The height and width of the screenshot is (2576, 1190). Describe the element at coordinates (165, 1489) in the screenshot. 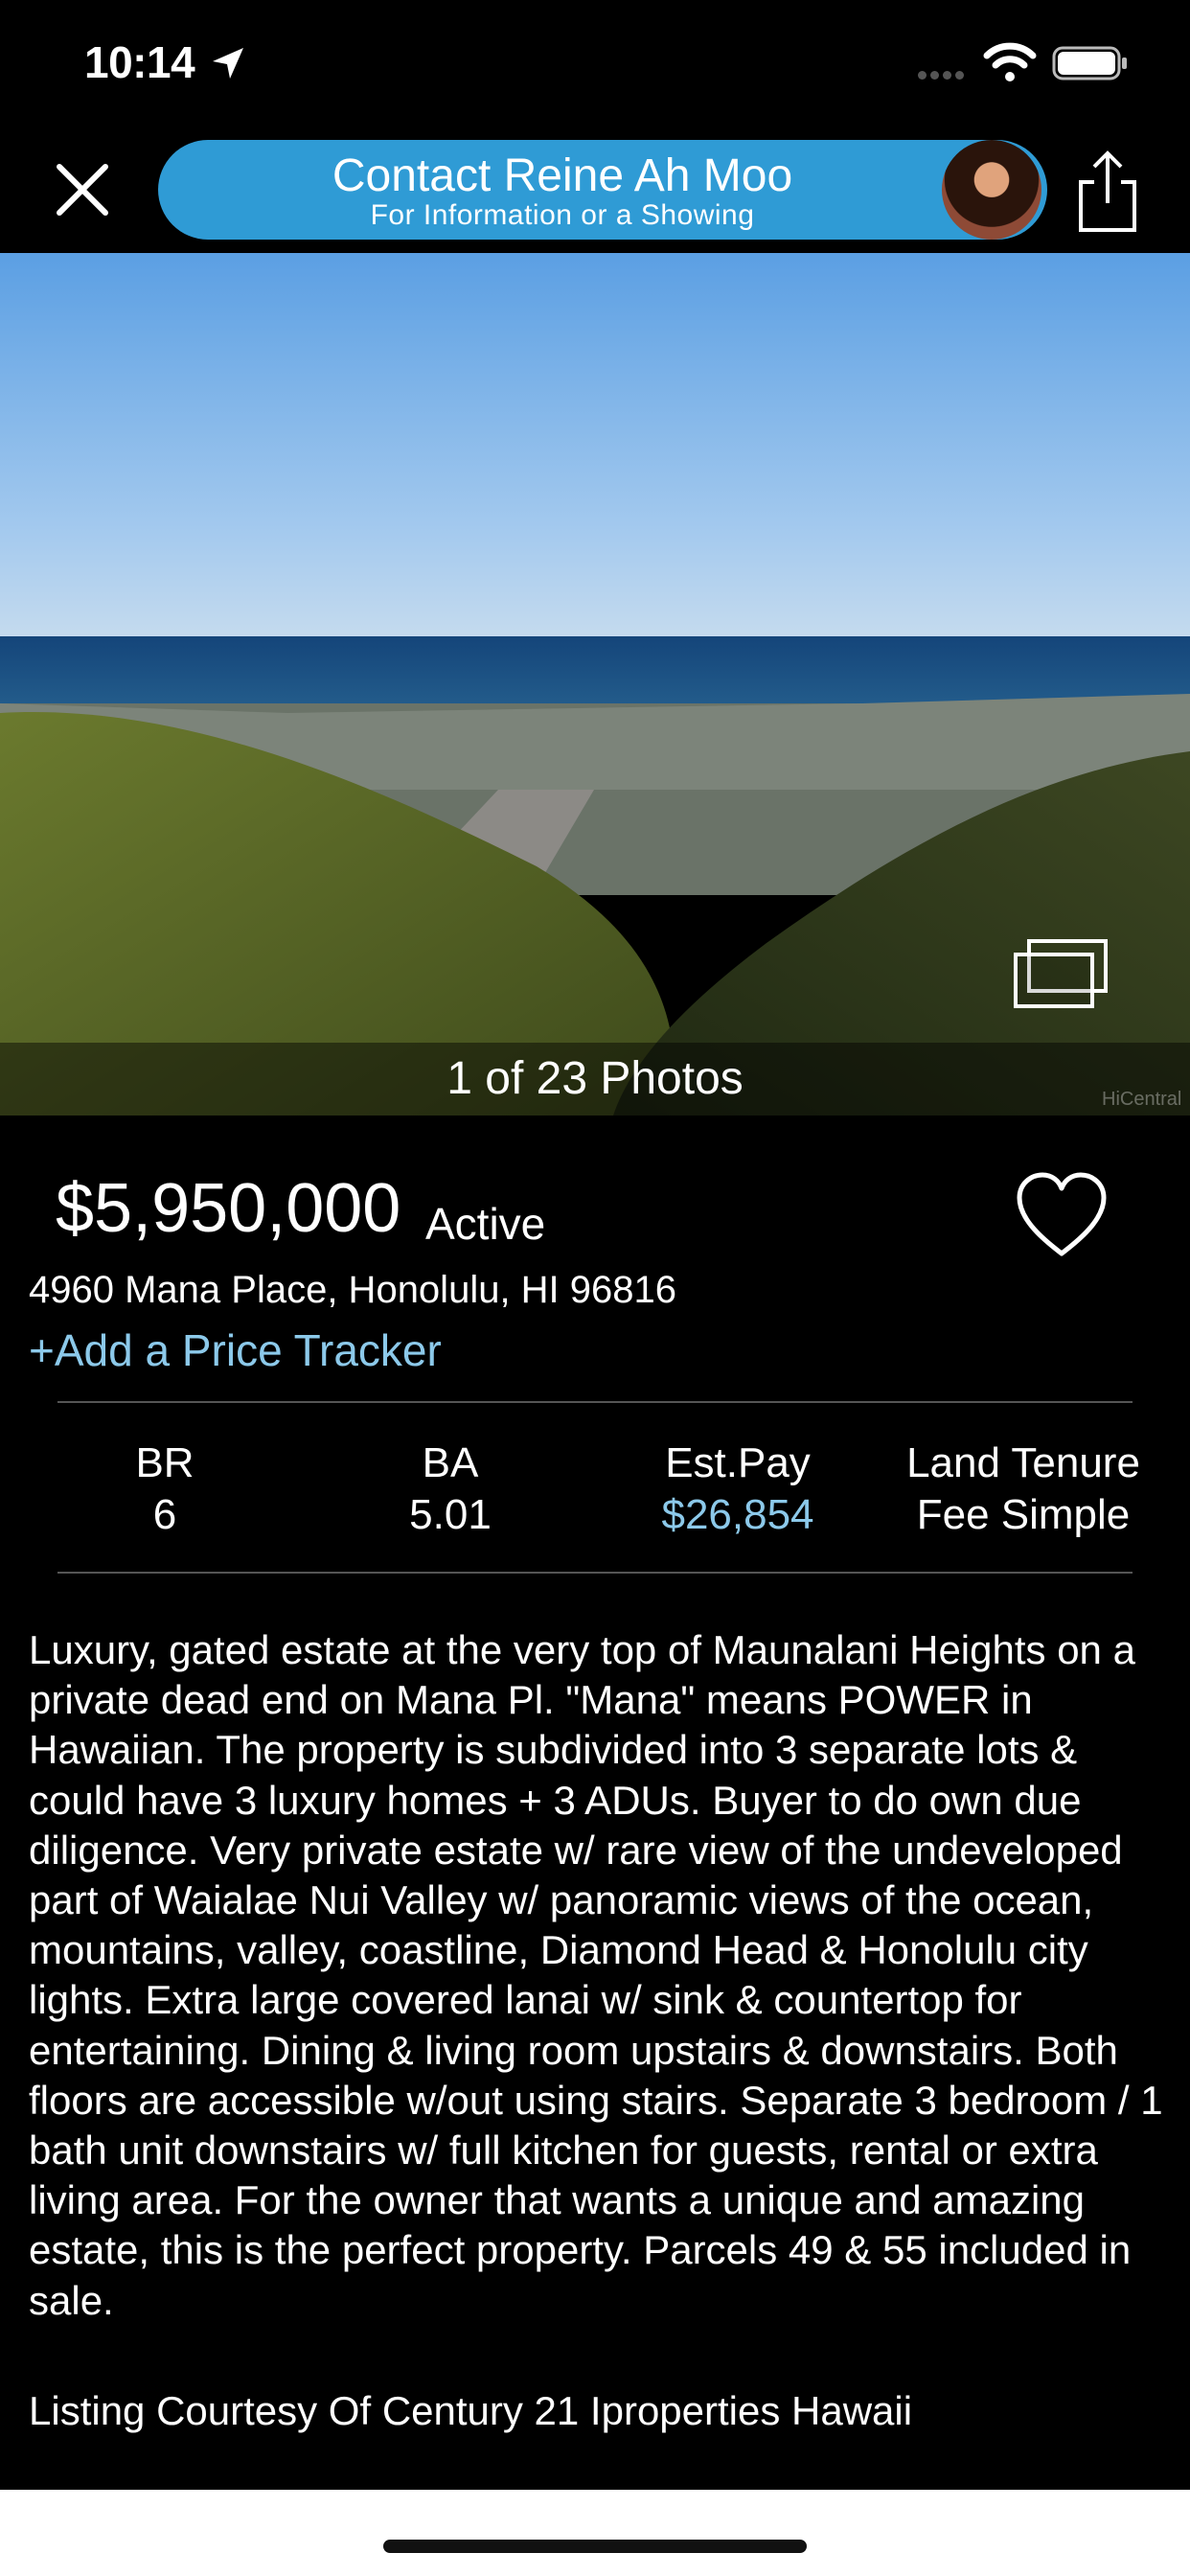

I see `stat-bedrooms: BR 6` at that location.